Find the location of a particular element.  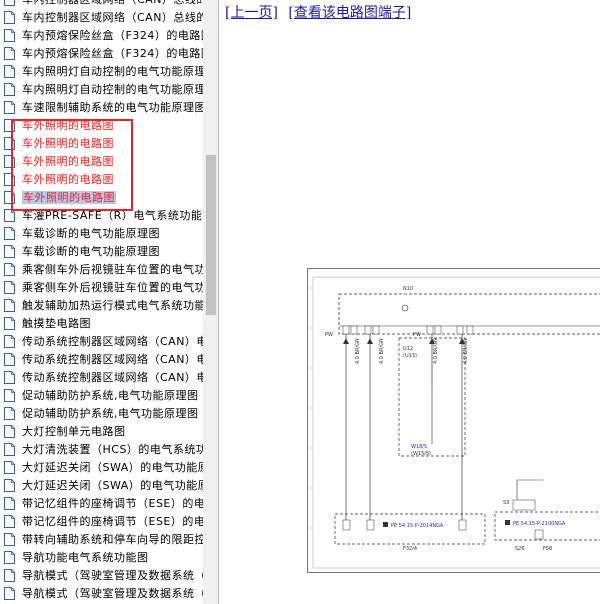

tree-item-label: 车内照明灯自动控制的电气功能原理图 is located at coordinates (112, 89).